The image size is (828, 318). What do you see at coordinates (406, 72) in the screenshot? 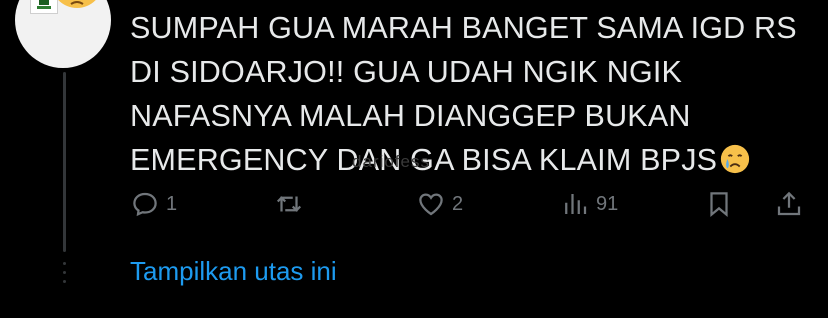
I see `tweet-line-2: DI SIDOARJO!! GUA UDAH NGIK NGIK` at bounding box center [406, 72].